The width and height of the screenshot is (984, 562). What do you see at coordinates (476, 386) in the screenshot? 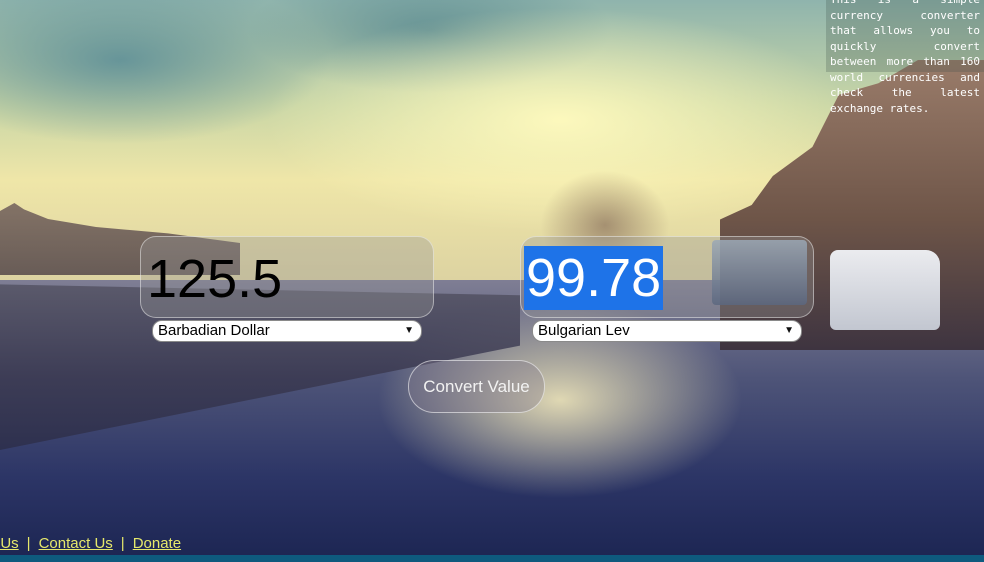
I see `convert-value-button: Convert Value` at bounding box center [476, 386].